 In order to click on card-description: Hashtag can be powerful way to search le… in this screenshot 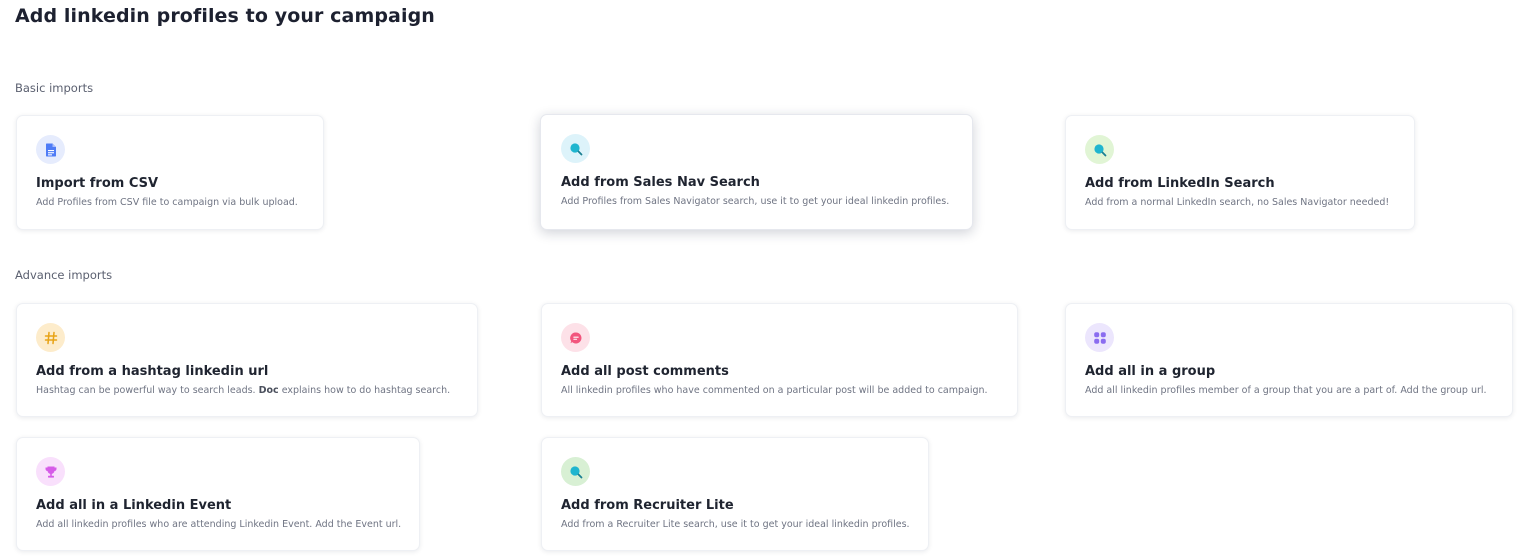, I will do `click(243, 390)`.